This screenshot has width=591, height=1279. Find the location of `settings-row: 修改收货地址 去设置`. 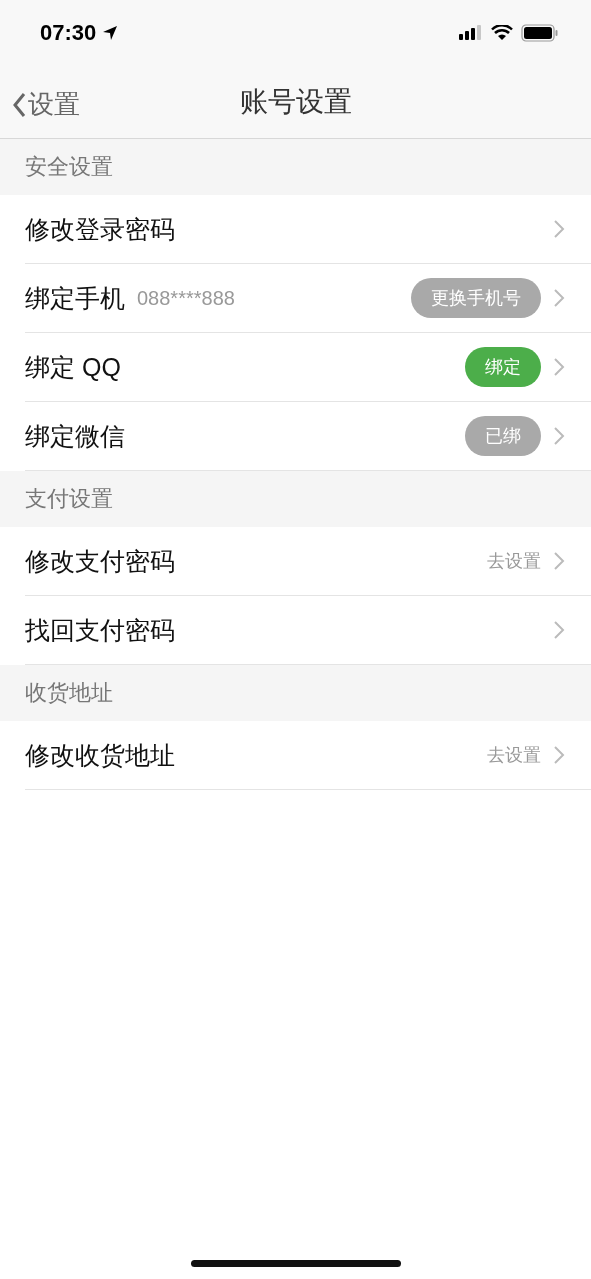

settings-row: 修改收货地址 去设置 is located at coordinates (308, 755).